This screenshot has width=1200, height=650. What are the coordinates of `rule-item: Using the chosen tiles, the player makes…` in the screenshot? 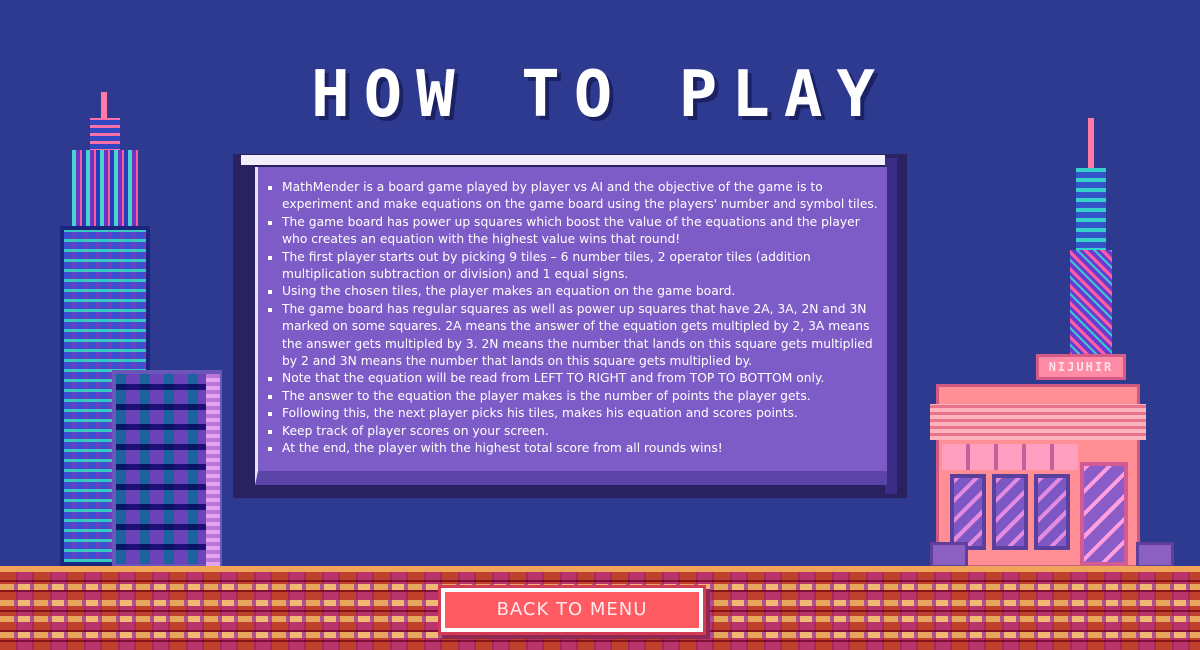 It's located at (574, 291).